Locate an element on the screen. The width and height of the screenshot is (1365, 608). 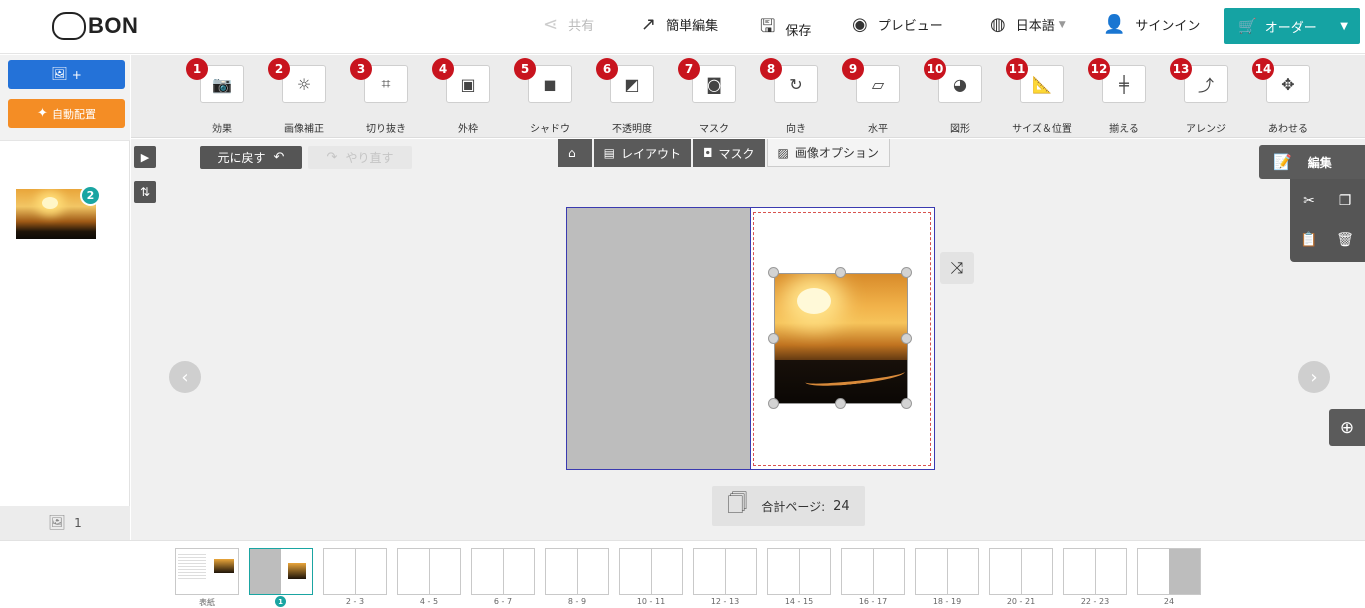
level-icon: ▱ is located at coordinates (878, 84).